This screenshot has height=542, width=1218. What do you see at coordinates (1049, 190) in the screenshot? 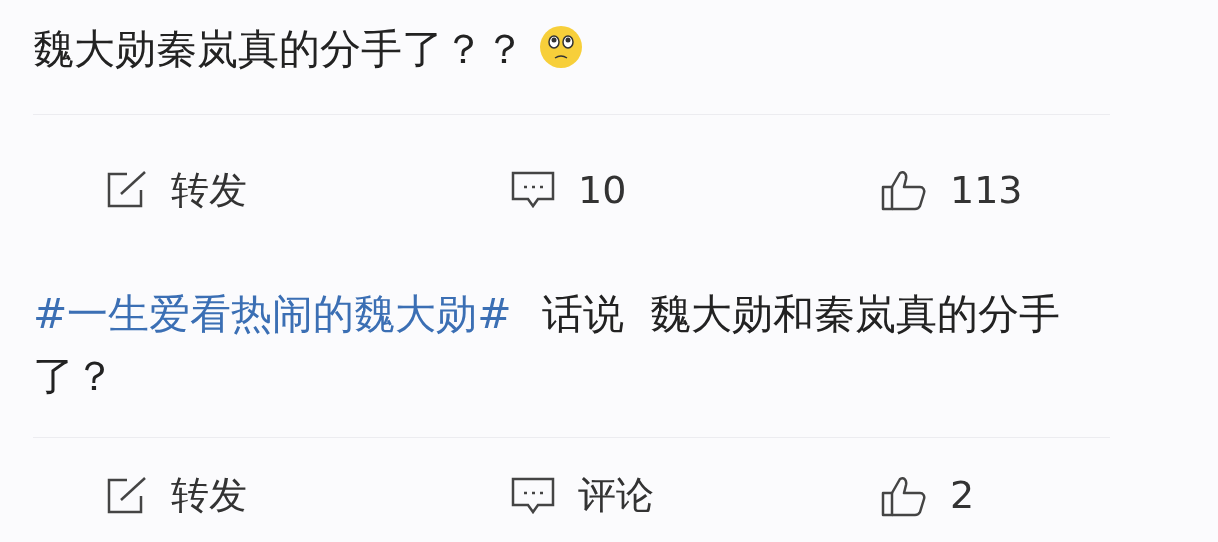
I see `like-button: 113` at bounding box center [1049, 190].